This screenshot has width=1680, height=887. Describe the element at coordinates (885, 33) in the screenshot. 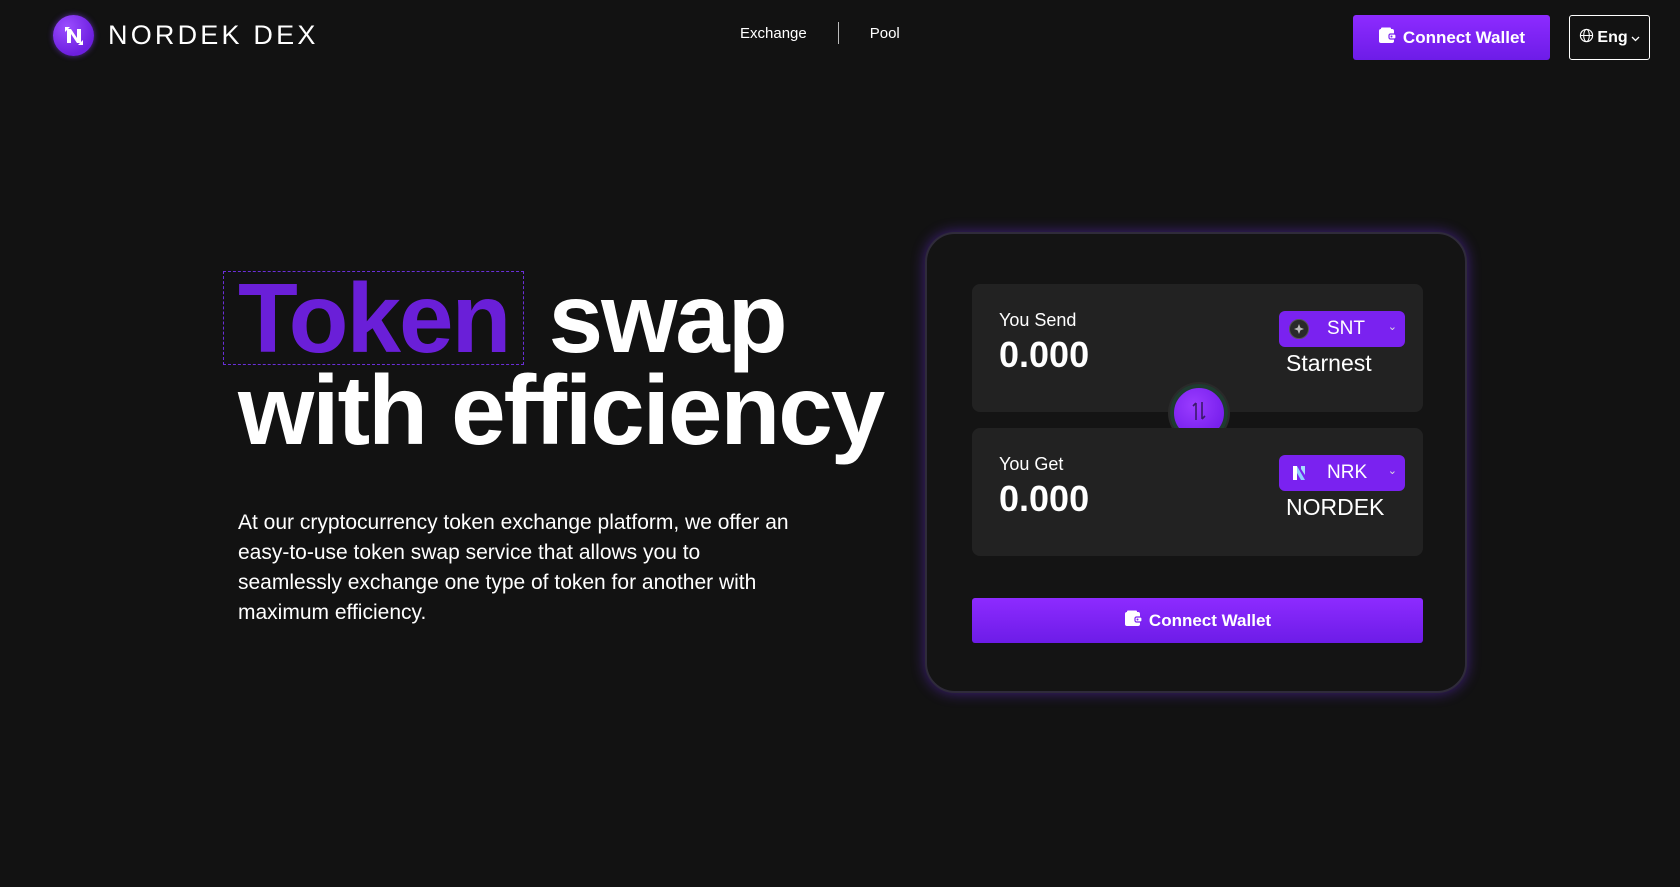

I see `nav-link-pool: Pool` at that location.